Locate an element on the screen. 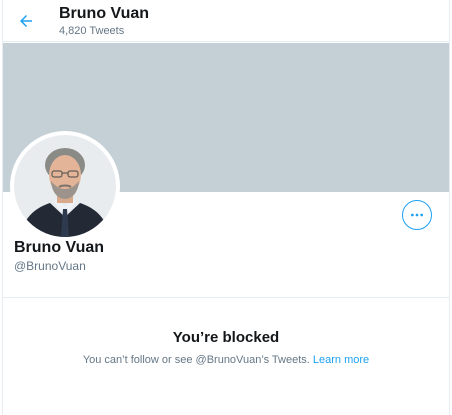 The image size is (452, 415). back-button is located at coordinates (26, 21).